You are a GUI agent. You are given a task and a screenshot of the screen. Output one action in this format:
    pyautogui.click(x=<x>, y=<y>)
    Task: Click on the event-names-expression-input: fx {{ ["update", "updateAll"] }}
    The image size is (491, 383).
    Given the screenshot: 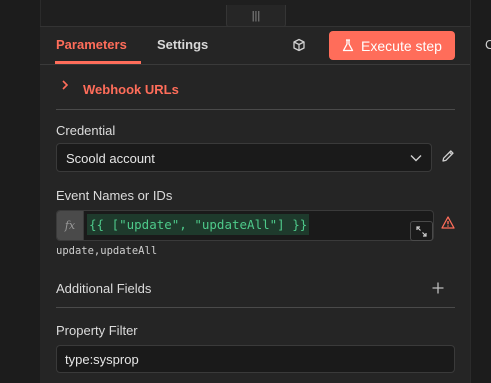 What is the action you would take?
    pyautogui.click(x=245, y=225)
    